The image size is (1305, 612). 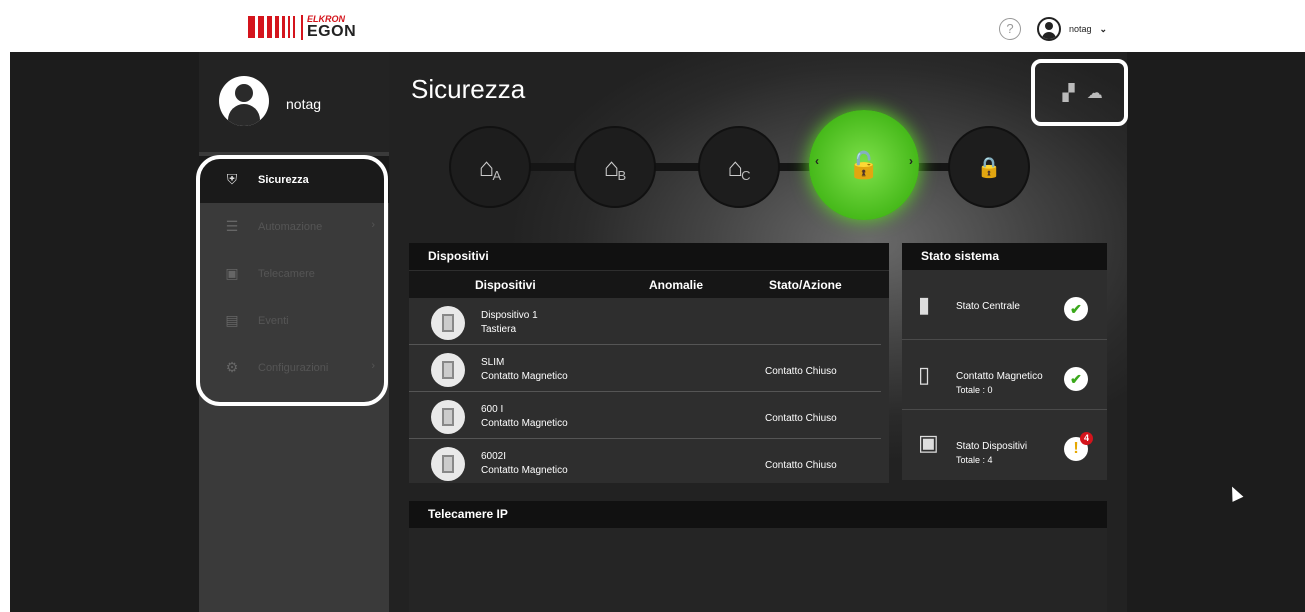 I want to click on mode-a-button: ⌂ A, so click(x=490, y=167).